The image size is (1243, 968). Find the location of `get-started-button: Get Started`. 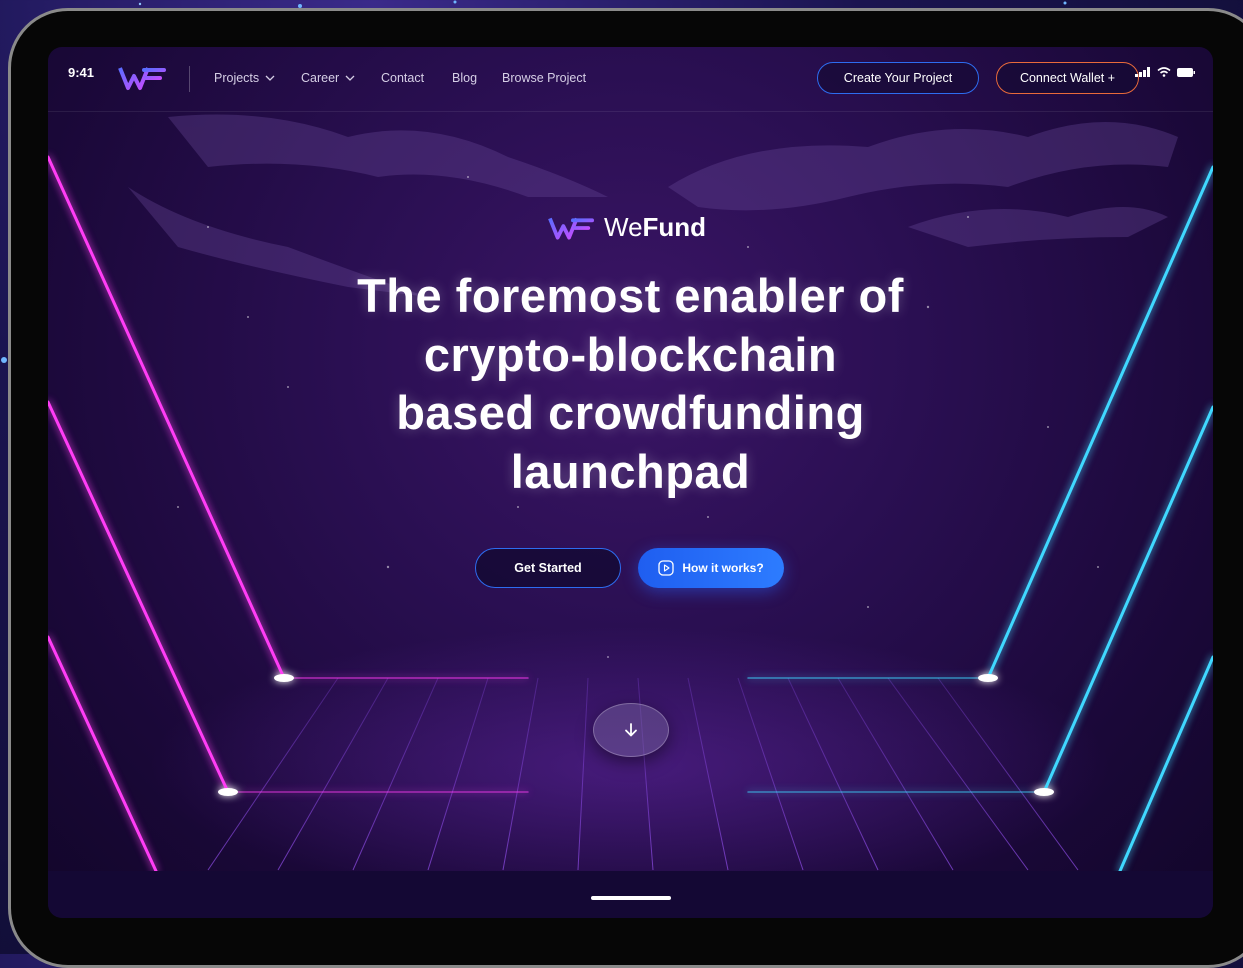

get-started-button: Get Started is located at coordinates (548, 568).